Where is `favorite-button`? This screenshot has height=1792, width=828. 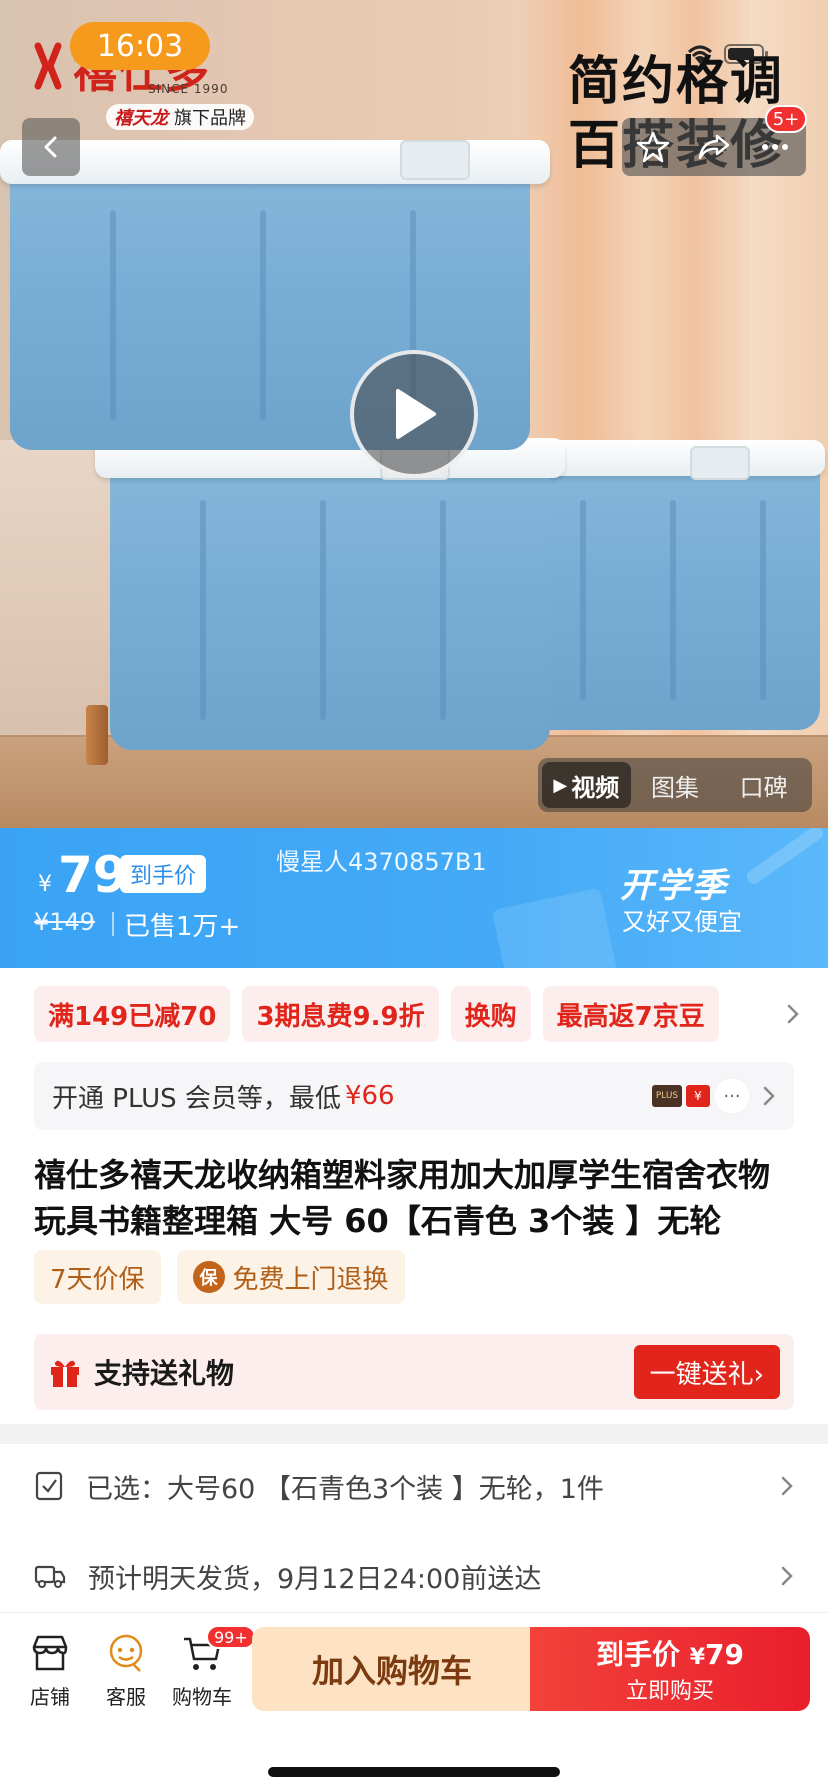
favorite-button is located at coordinates (653, 147).